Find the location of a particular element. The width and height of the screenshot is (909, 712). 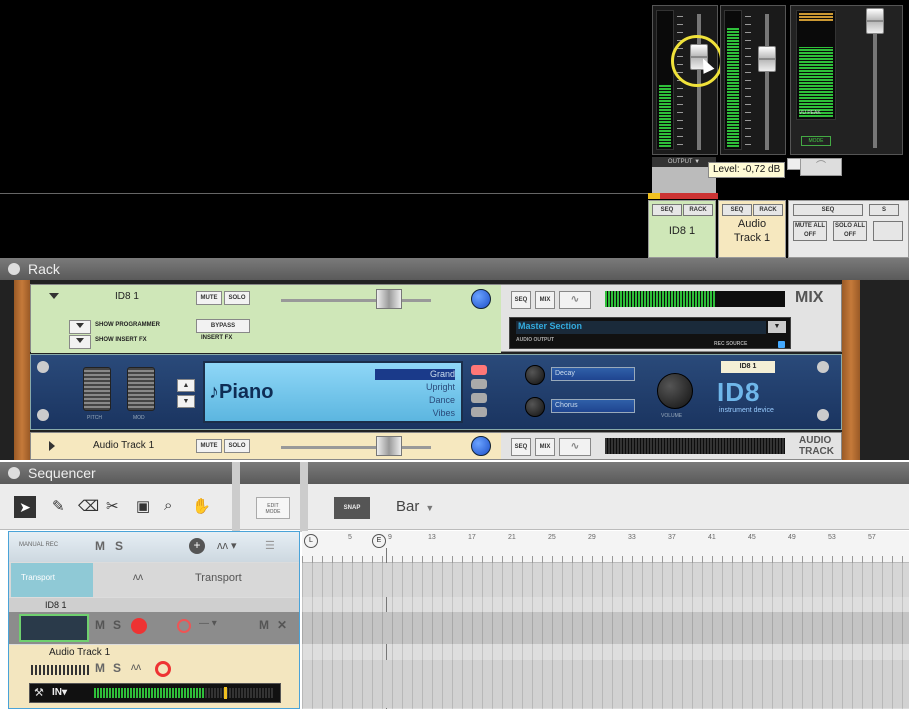

add-track-icon: + is located at coordinates (197, 546).